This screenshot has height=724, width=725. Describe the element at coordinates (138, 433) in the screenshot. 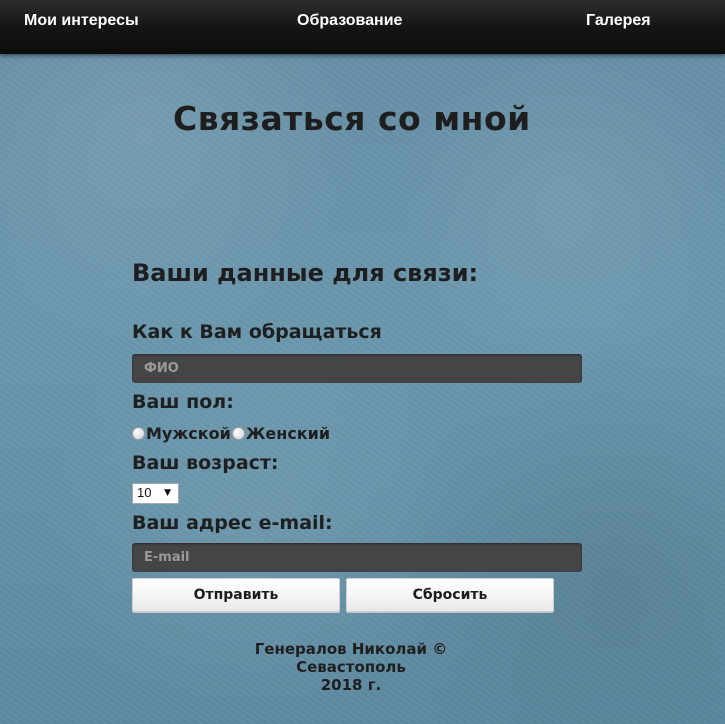

I see `gender-male-radio` at that location.